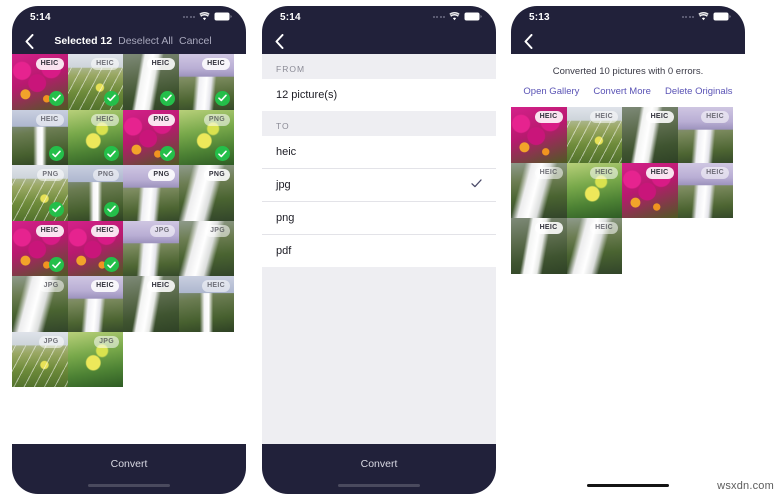  I want to click on from-count-label: 12 picture(s), so click(307, 95).